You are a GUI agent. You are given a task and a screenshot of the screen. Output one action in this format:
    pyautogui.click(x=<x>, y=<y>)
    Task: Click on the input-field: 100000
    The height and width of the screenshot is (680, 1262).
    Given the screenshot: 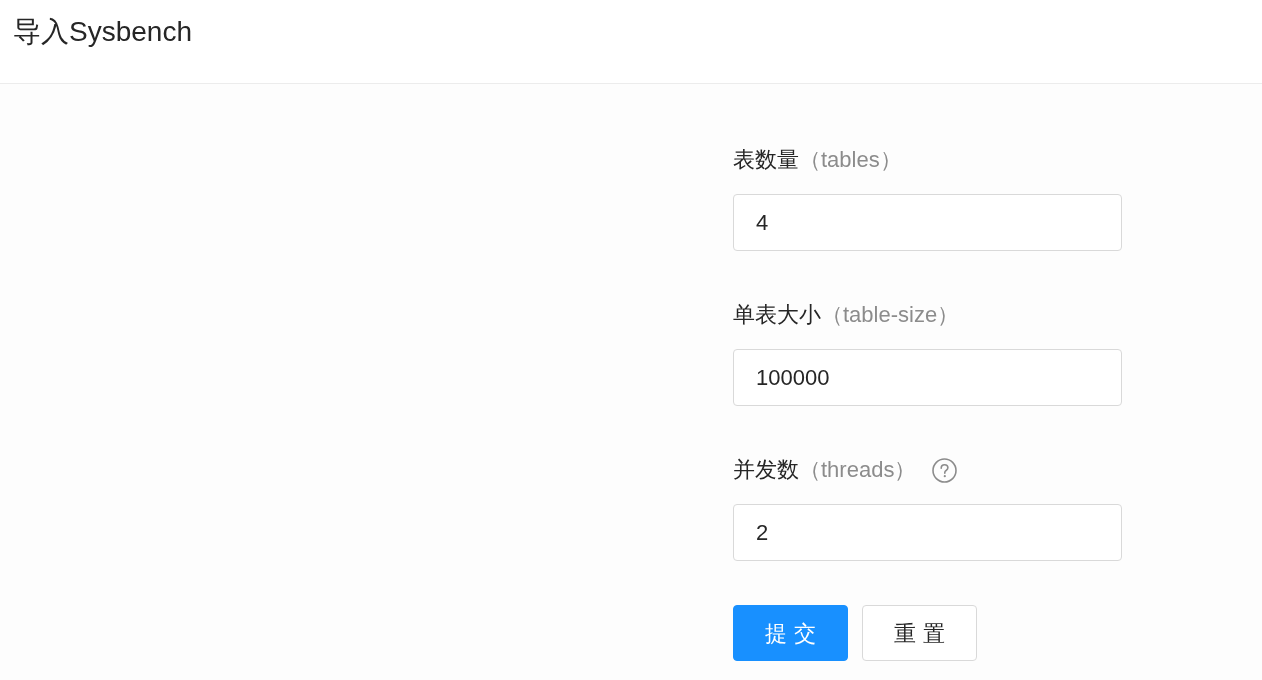 What is the action you would take?
    pyautogui.click(x=927, y=377)
    